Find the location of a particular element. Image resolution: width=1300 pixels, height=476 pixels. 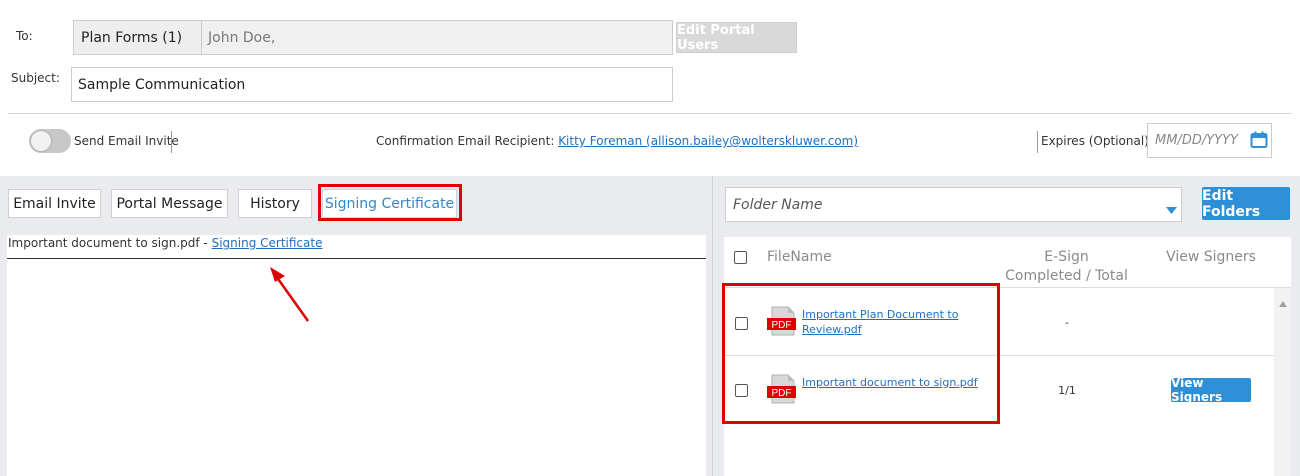

column-header-esign-line1: E-Sign is located at coordinates (1066, 257).